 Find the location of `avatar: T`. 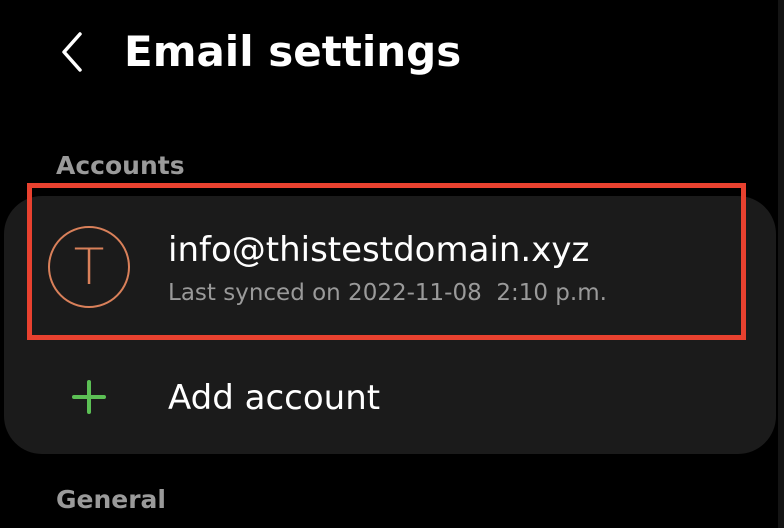

avatar: T is located at coordinates (89, 267).